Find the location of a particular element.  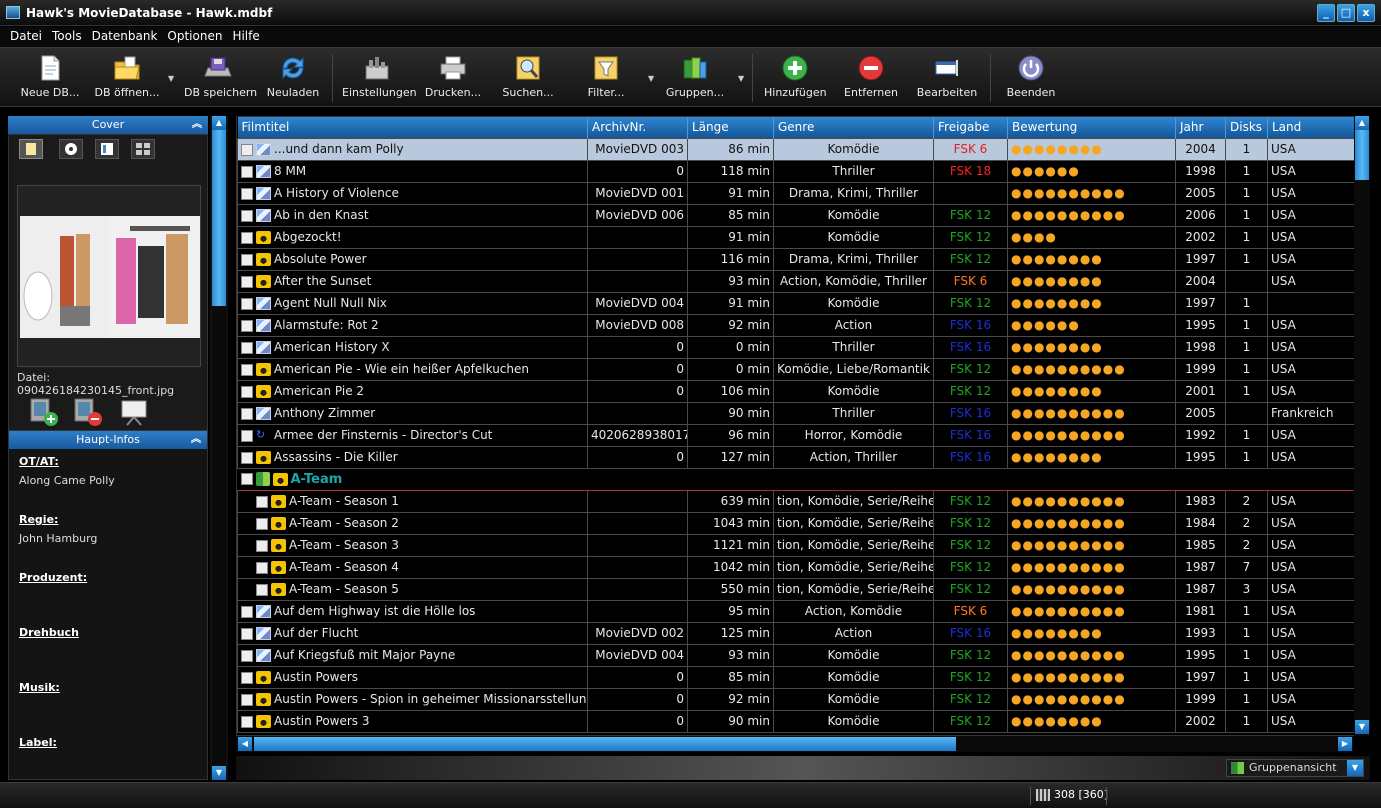

cover-back-tab is located at coordinates (107, 149).